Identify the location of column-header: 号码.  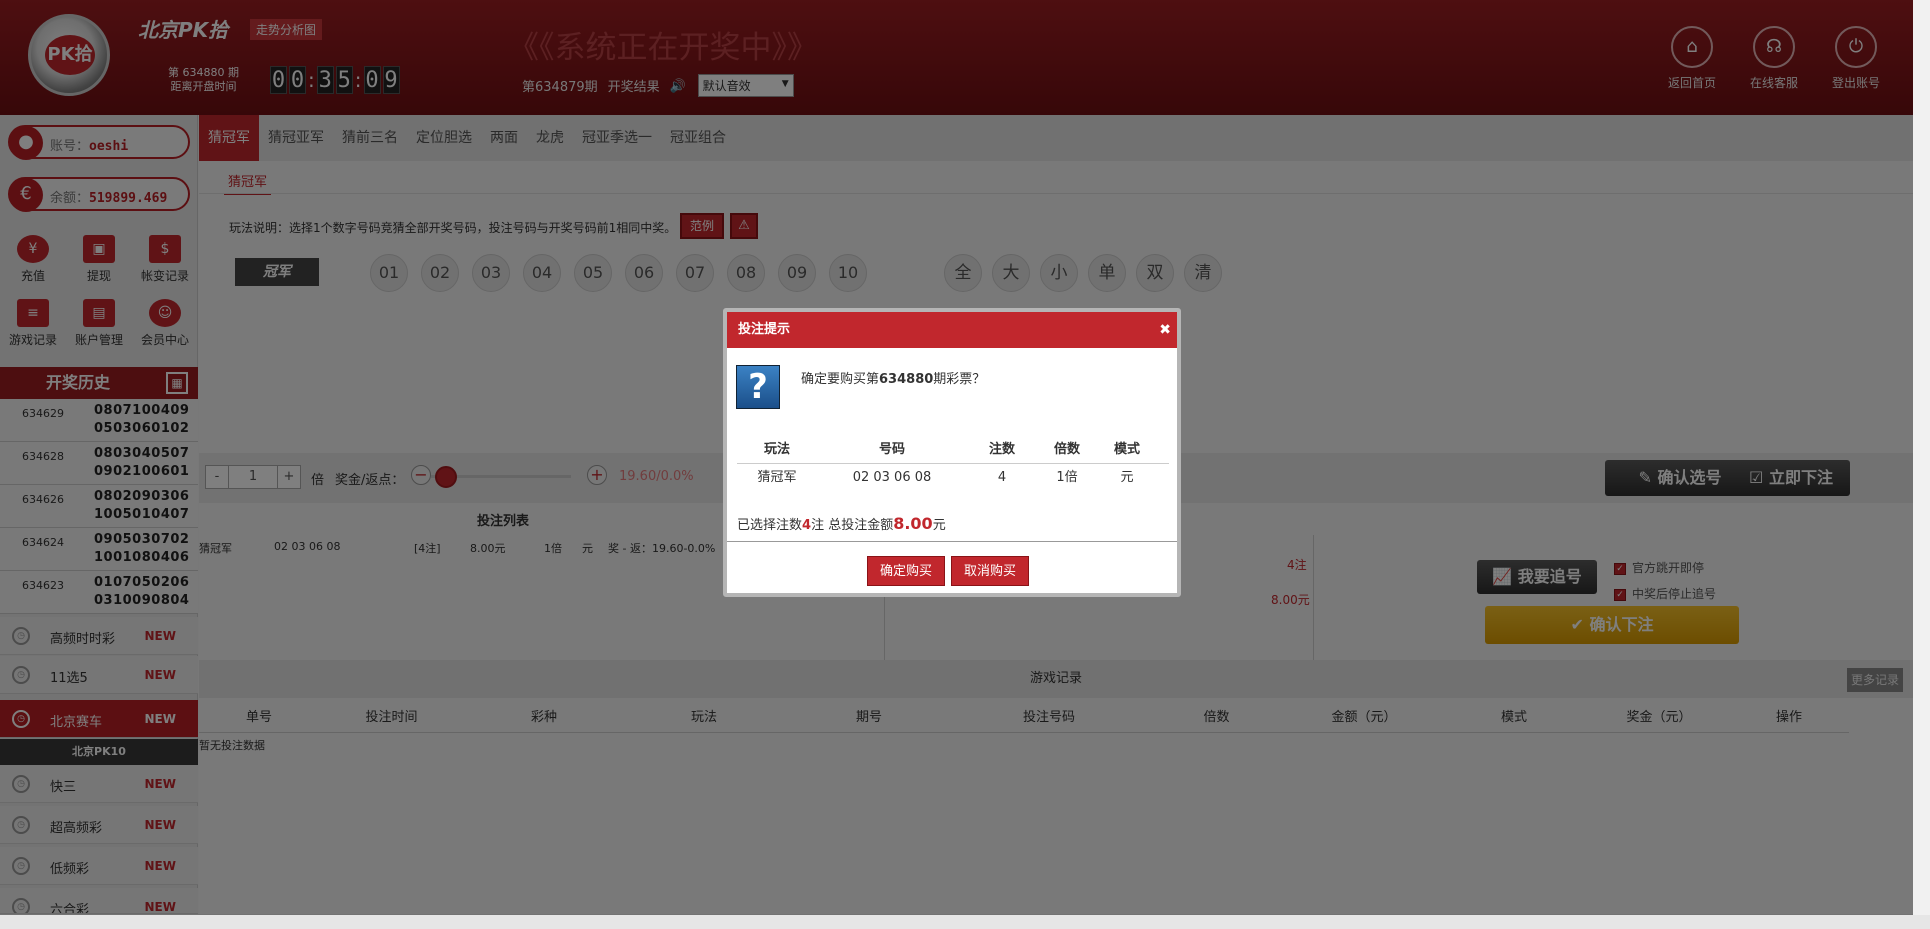
(891, 449).